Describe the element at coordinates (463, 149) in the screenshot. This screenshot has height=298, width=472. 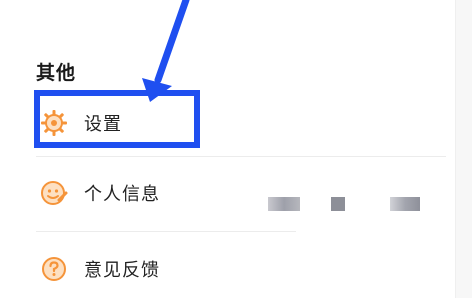
I see `right-edge-panel` at that location.